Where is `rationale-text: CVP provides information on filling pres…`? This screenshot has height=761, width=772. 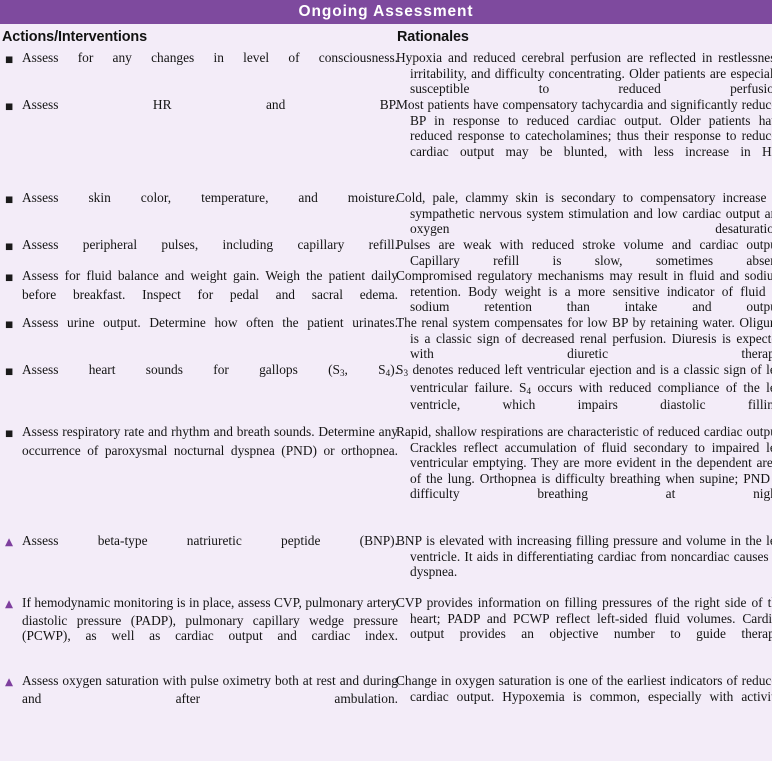 rationale-text: CVP provides information on filling pres… is located at coordinates (584, 618).